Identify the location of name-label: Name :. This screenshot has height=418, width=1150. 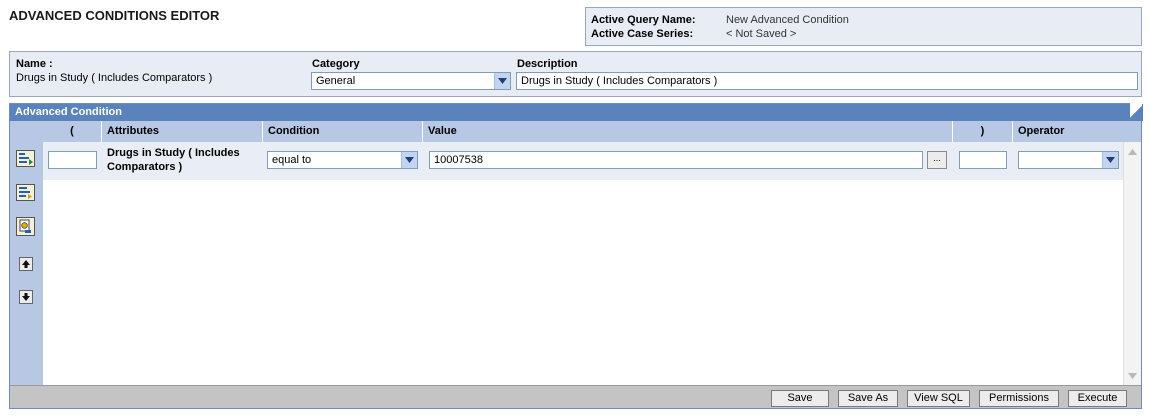
(34, 64).